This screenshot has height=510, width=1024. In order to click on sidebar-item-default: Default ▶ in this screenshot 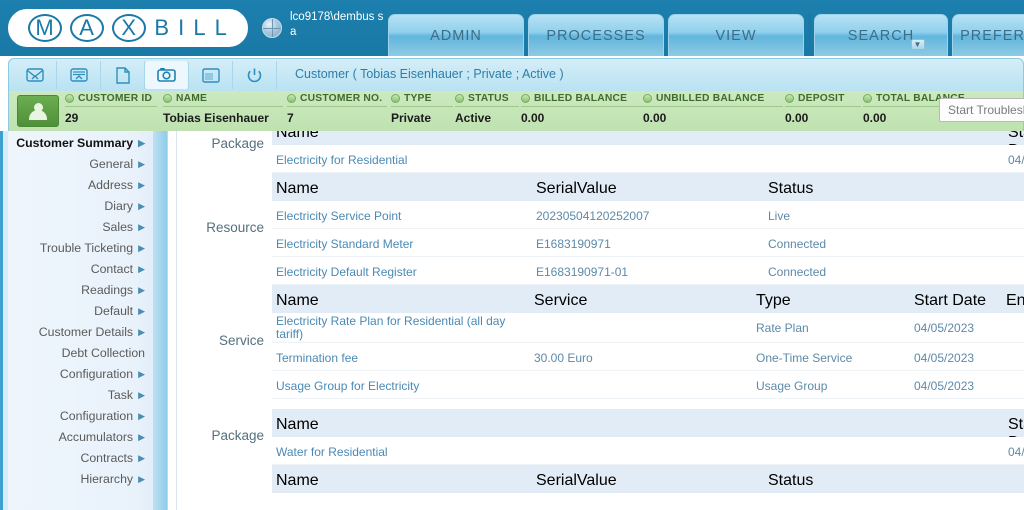, I will do `click(80, 311)`.